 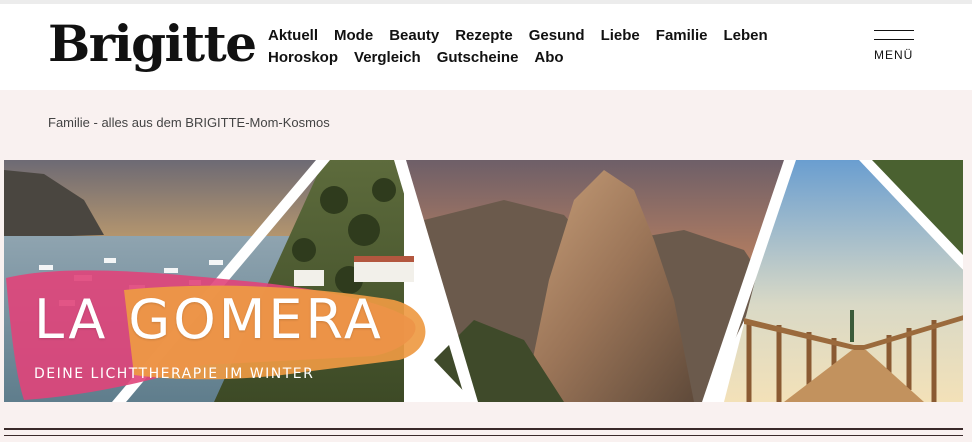 I want to click on nav-item-aktuell: Aktuell, so click(x=293, y=35).